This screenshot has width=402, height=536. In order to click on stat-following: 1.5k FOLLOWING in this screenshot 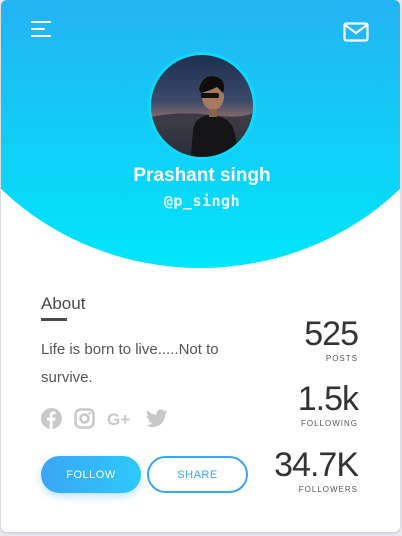, I will do `click(328, 404)`.